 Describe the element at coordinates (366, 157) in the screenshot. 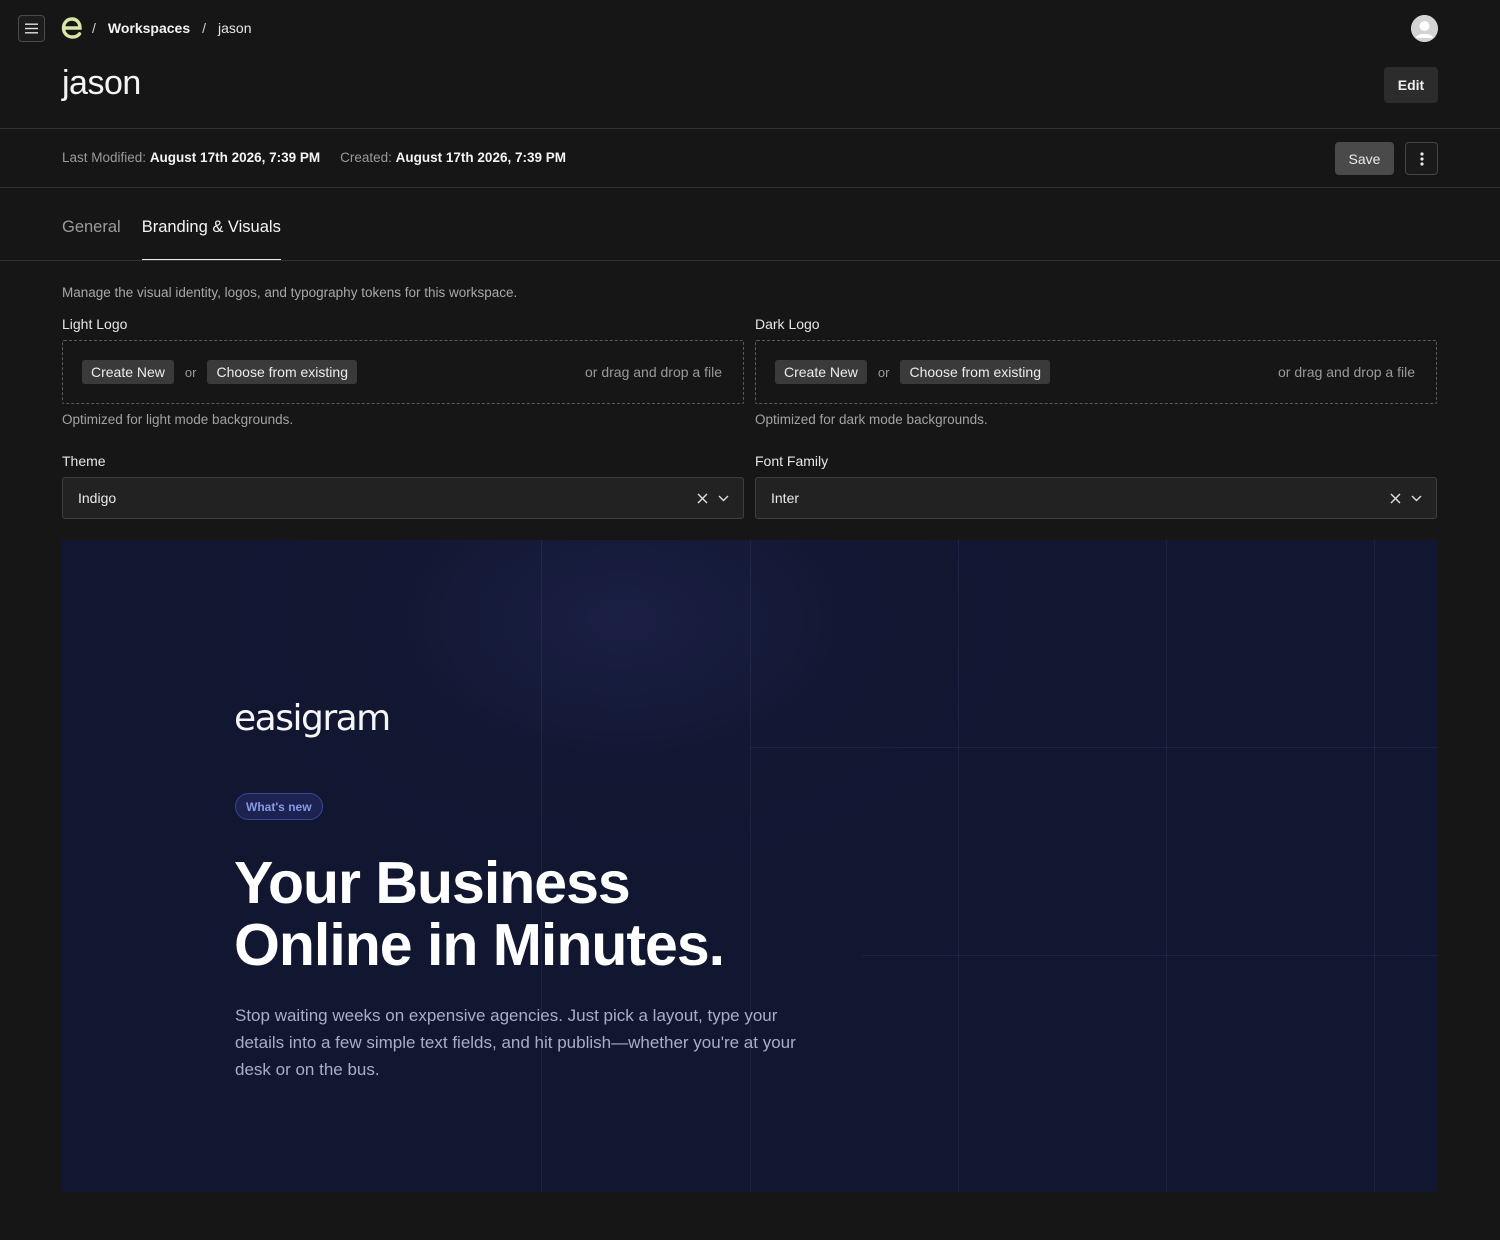

I see `created-label: Created:` at that location.